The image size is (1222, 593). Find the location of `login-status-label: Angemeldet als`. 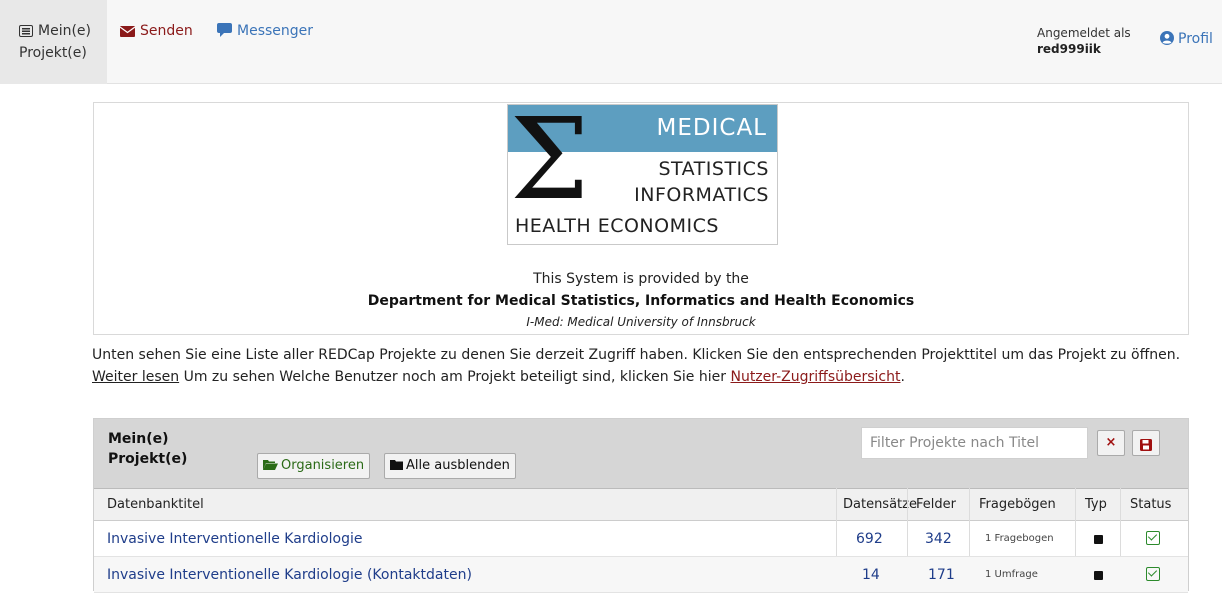

login-status-label: Angemeldet als is located at coordinates (1084, 33).